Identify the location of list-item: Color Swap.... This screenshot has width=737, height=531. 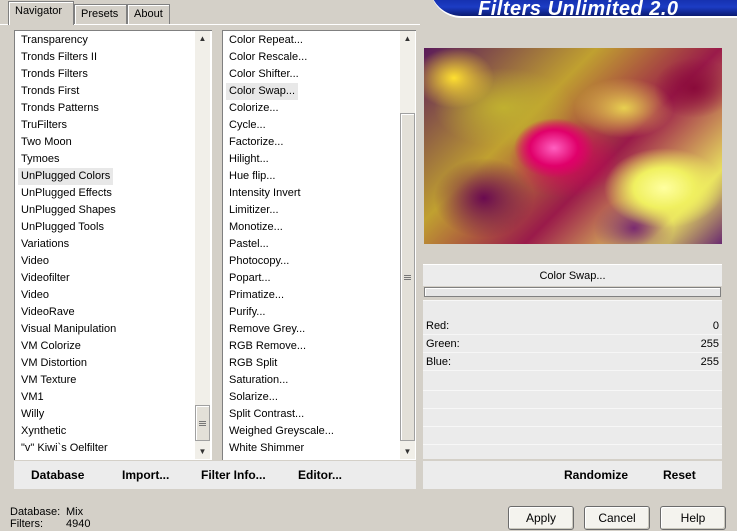
(262, 91).